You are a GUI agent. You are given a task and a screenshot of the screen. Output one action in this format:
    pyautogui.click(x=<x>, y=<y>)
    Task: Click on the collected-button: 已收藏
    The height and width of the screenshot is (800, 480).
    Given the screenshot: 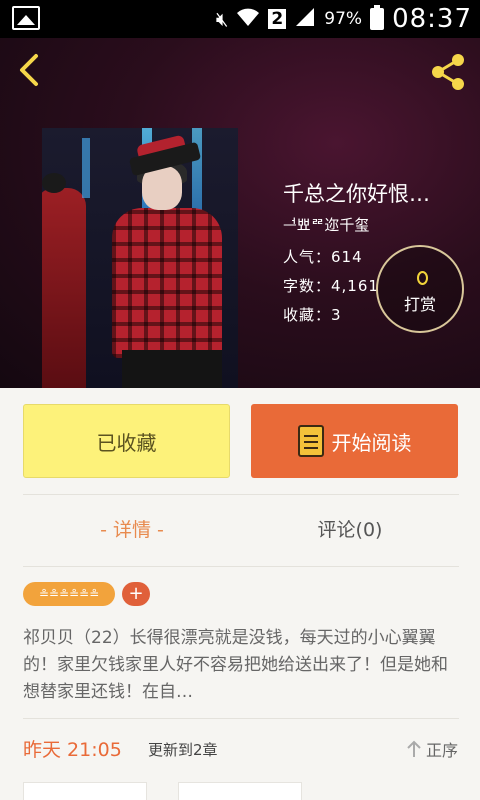 What is the action you would take?
    pyautogui.click(x=126, y=441)
    